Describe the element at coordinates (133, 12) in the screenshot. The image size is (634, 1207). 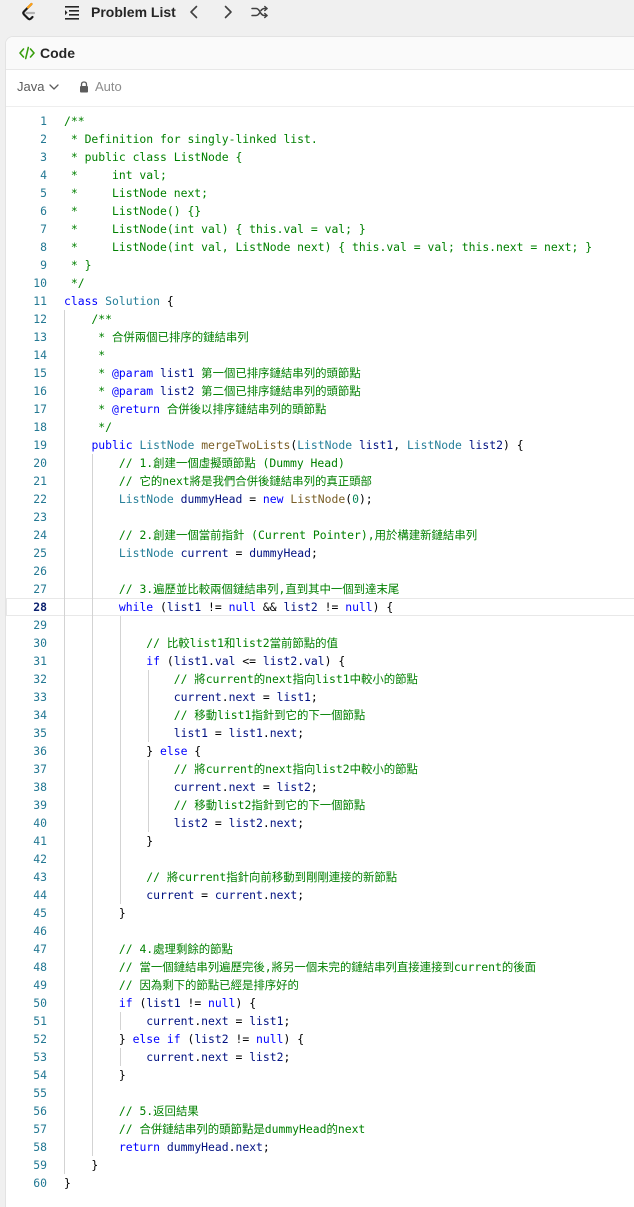
I see `problem-list-button: Problem List` at that location.